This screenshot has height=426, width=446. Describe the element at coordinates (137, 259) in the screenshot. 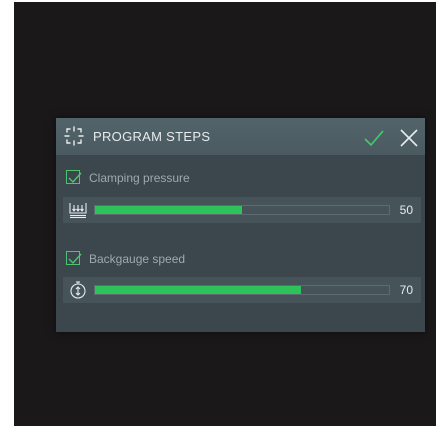

I see `step-label: Backgauge speed` at that location.